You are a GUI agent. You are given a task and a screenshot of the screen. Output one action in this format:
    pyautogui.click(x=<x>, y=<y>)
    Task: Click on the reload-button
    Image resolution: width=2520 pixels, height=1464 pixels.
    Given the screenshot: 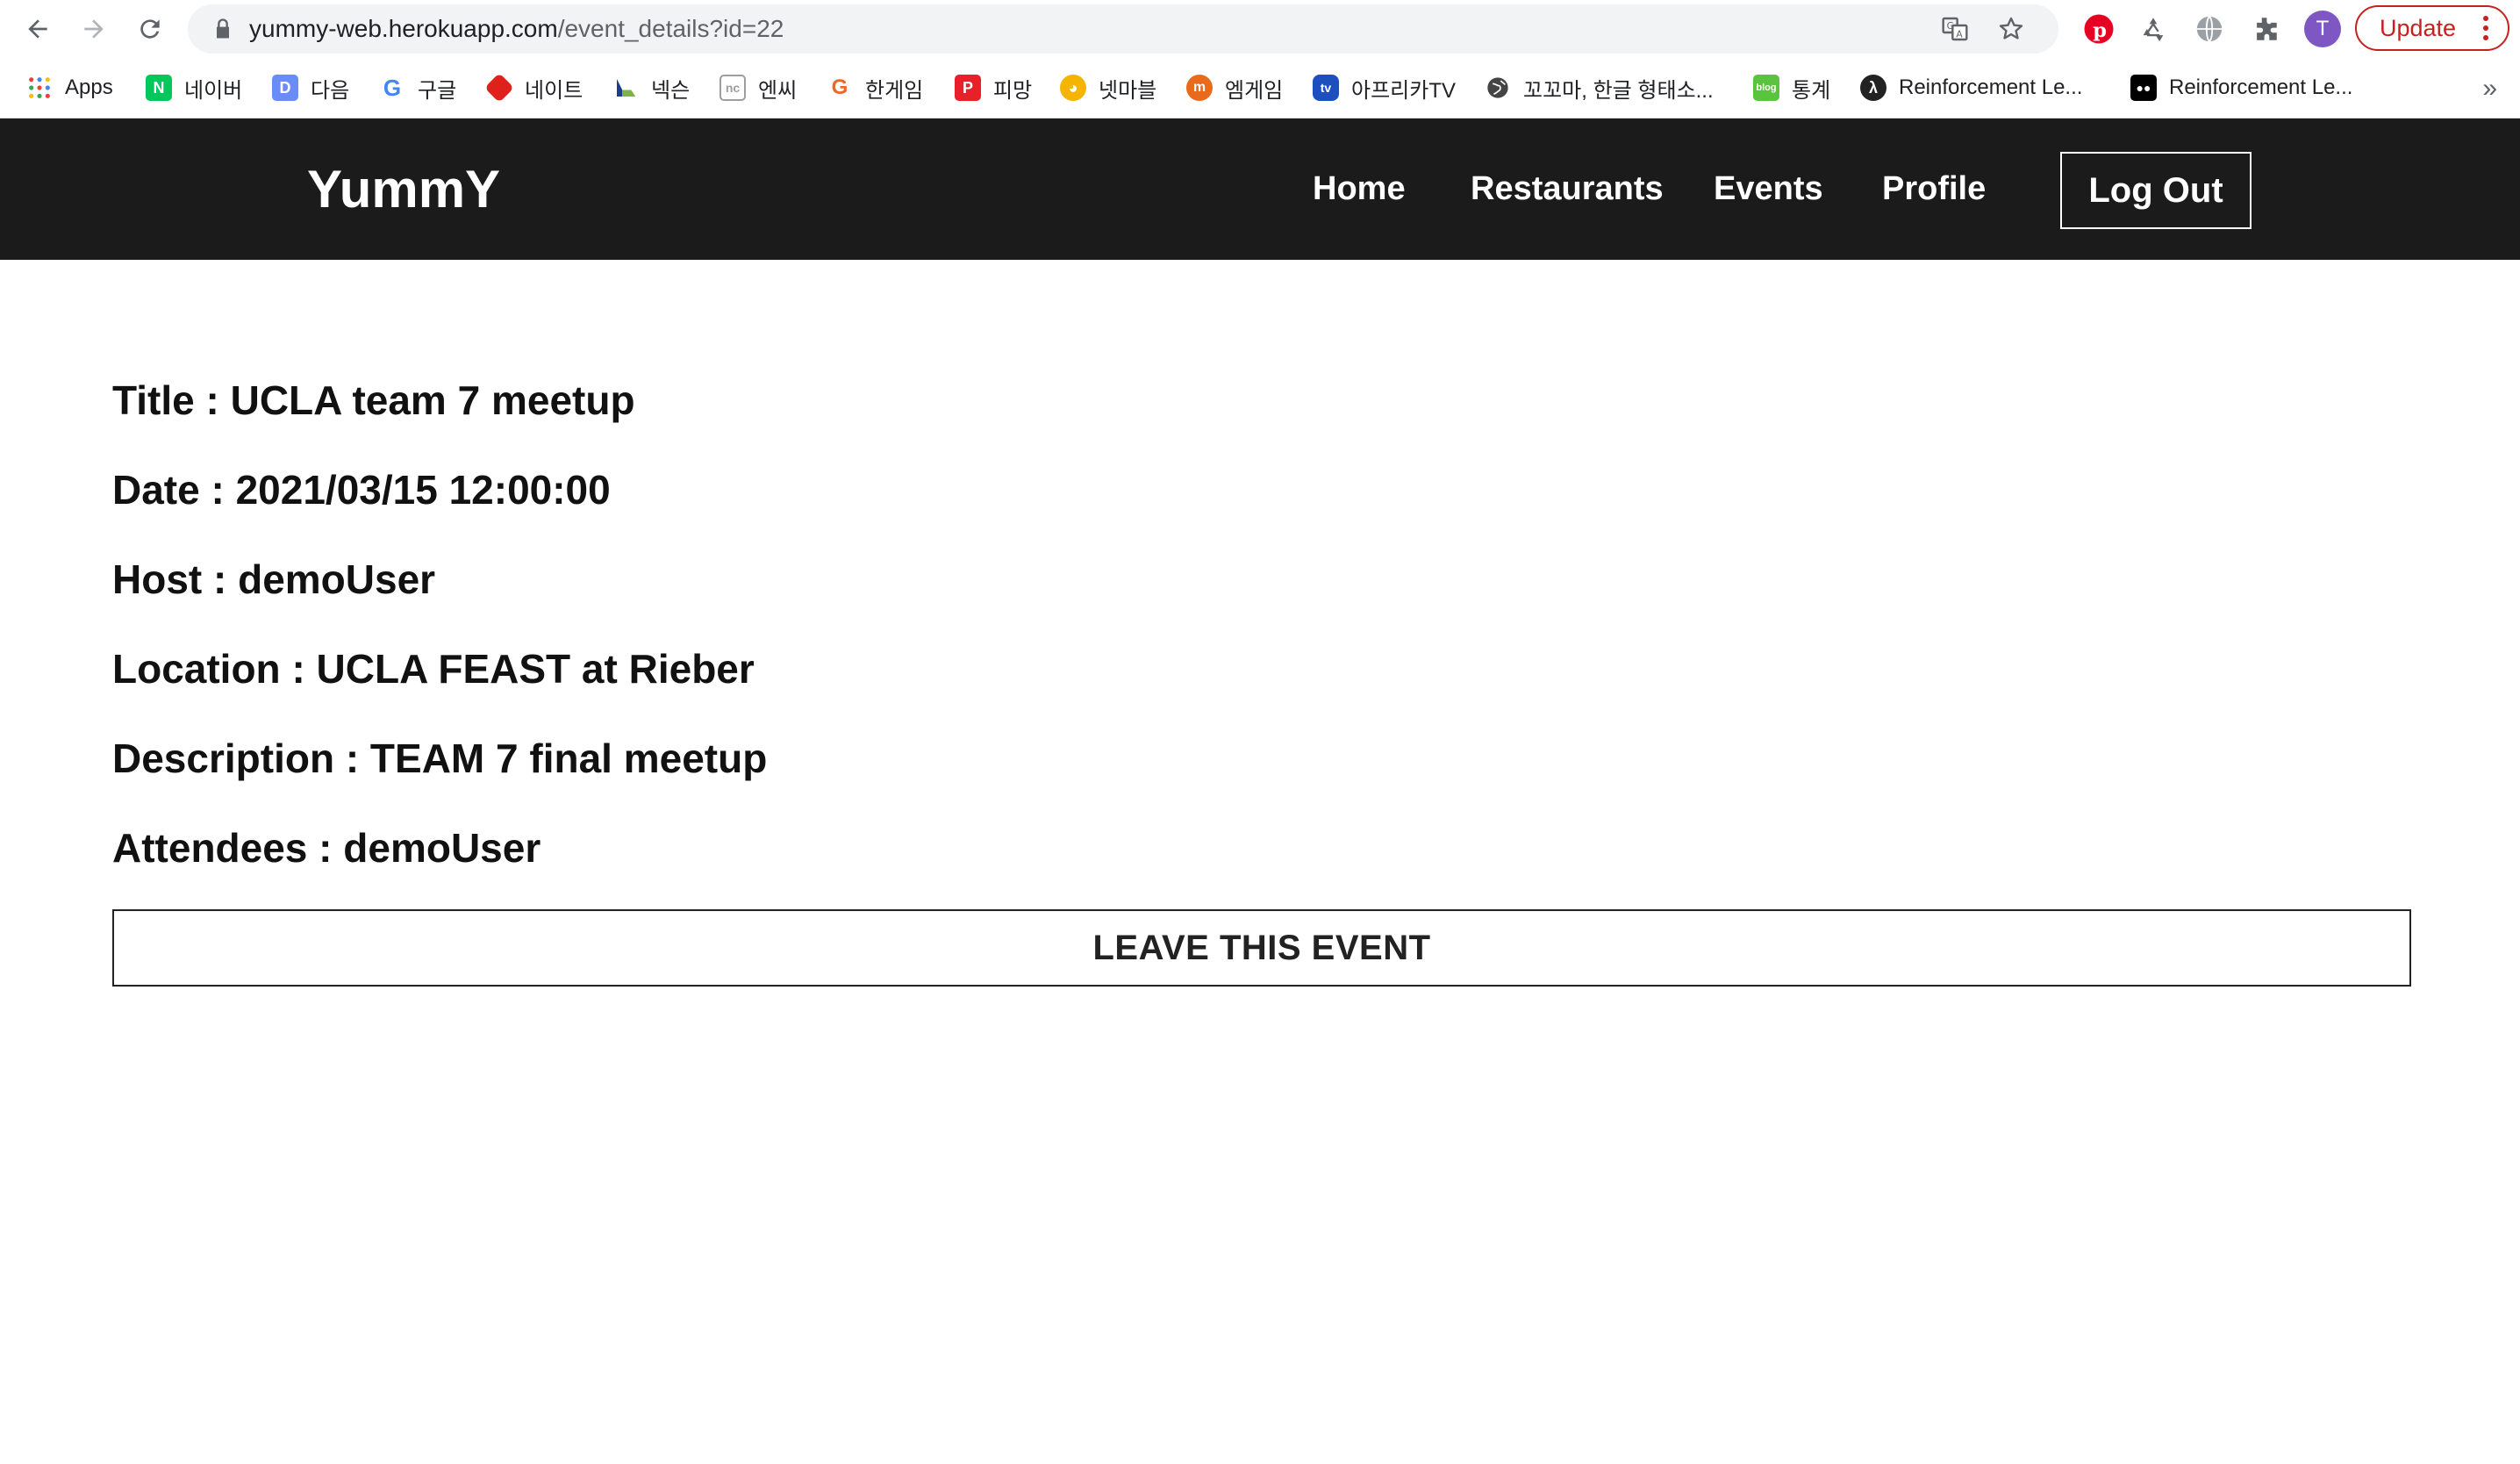 What is the action you would take?
    pyautogui.click(x=150, y=29)
    